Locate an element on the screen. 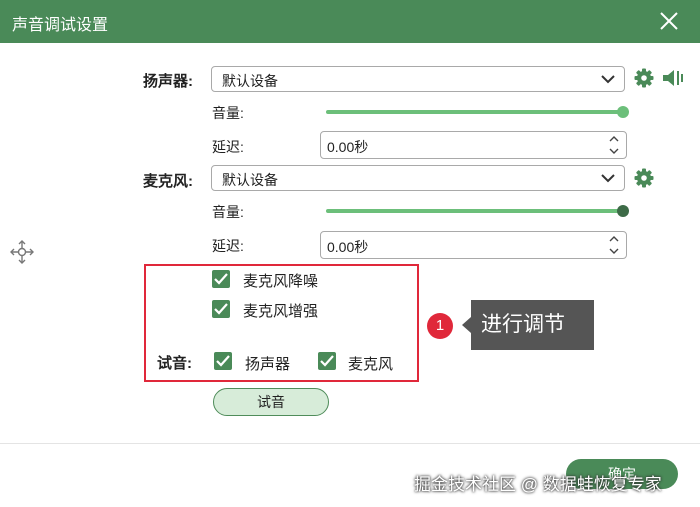  speaker-device-value: 默认设备 is located at coordinates (250, 81).